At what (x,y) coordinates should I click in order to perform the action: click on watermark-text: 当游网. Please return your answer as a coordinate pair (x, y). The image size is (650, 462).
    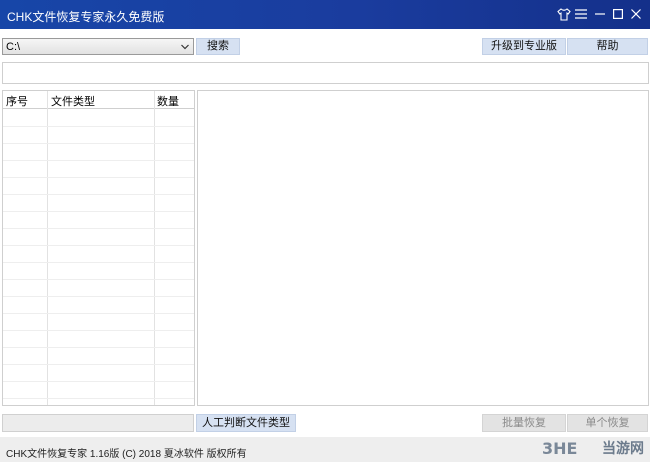
    Looking at the image, I should click on (623, 448).